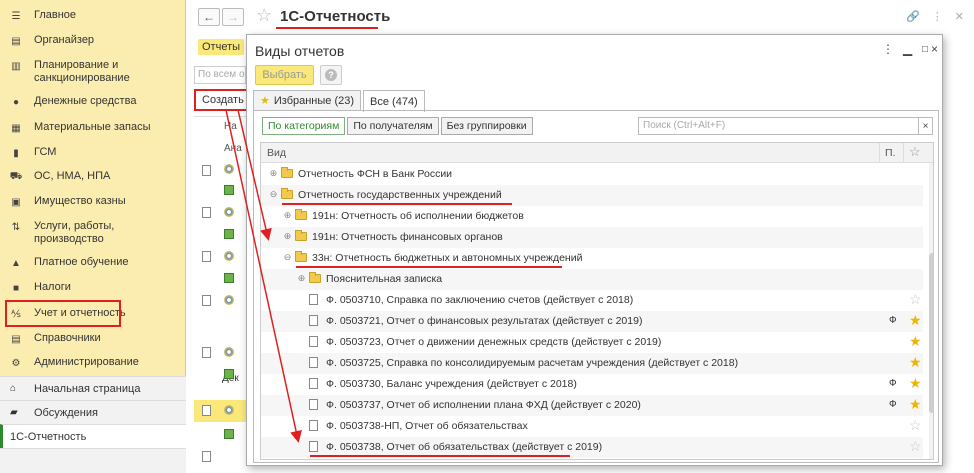 Image resolution: width=974 pixels, height=473 pixels. I want to click on group-by-category-button: По категориям, so click(304, 126).